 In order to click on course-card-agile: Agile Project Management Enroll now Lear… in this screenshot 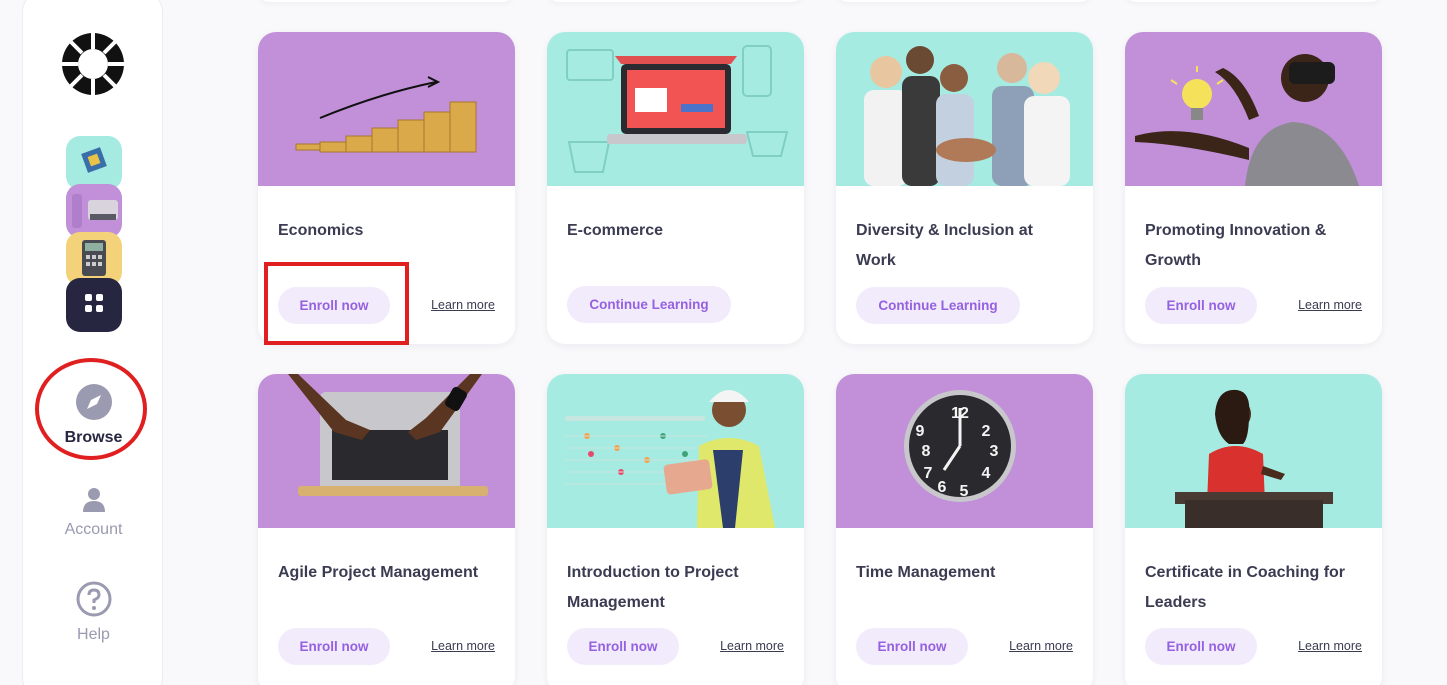, I will do `click(386, 529)`.